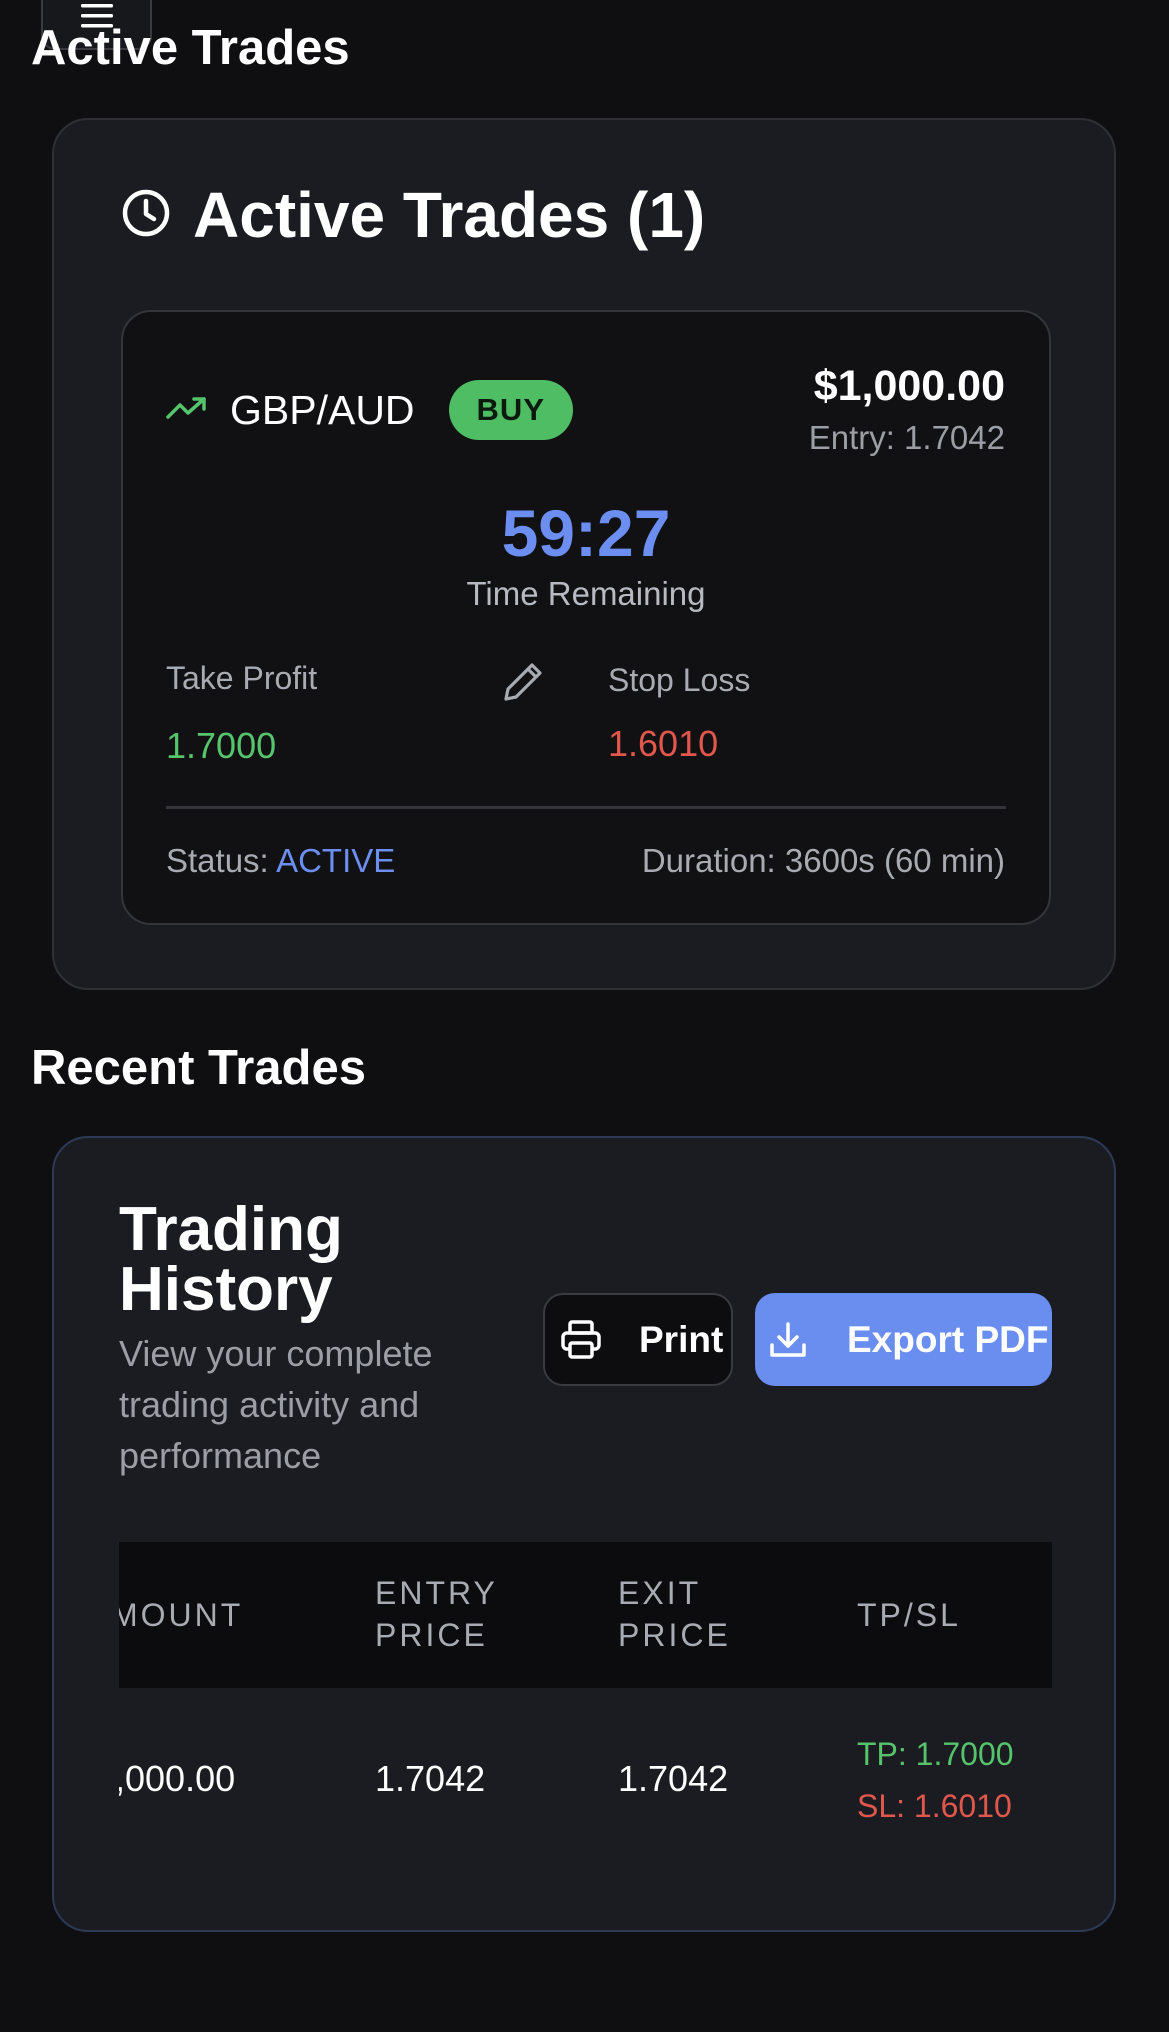  I want to click on column-header-amount: MOUNT, so click(181, 1615).